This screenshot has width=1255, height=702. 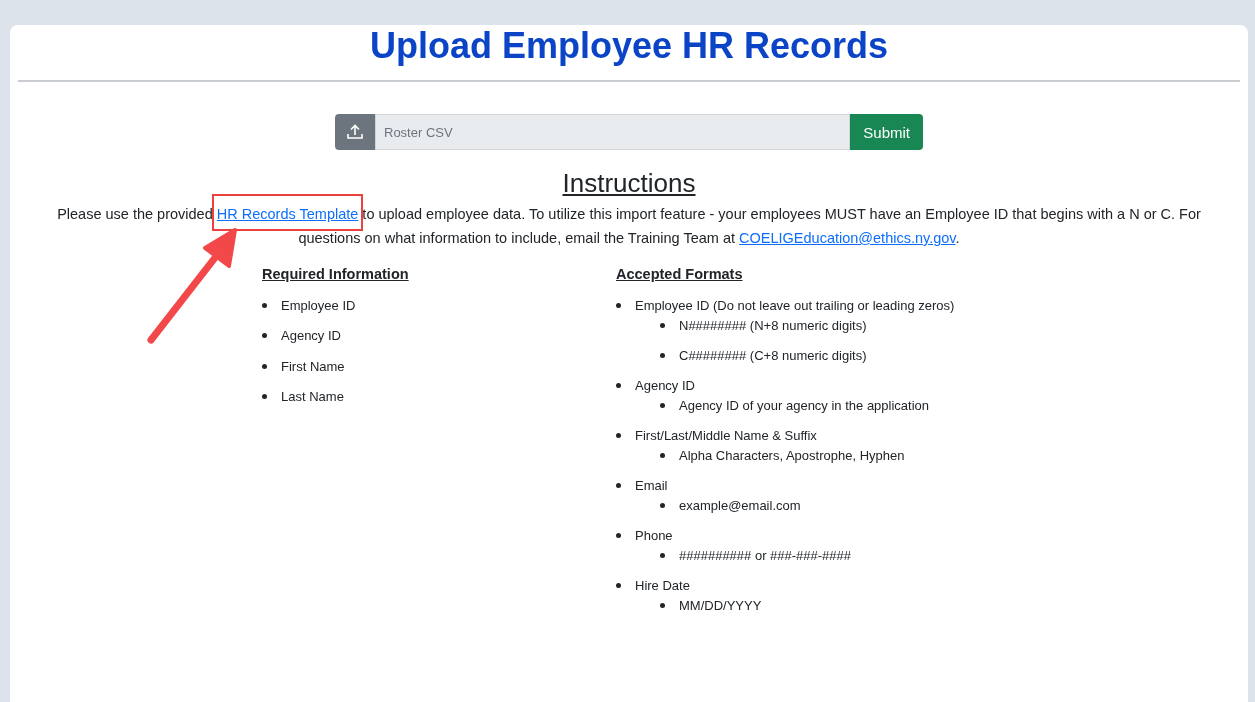 What do you see at coordinates (312, 396) in the screenshot?
I see `list-item: Last Name` at bounding box center [312, 396].